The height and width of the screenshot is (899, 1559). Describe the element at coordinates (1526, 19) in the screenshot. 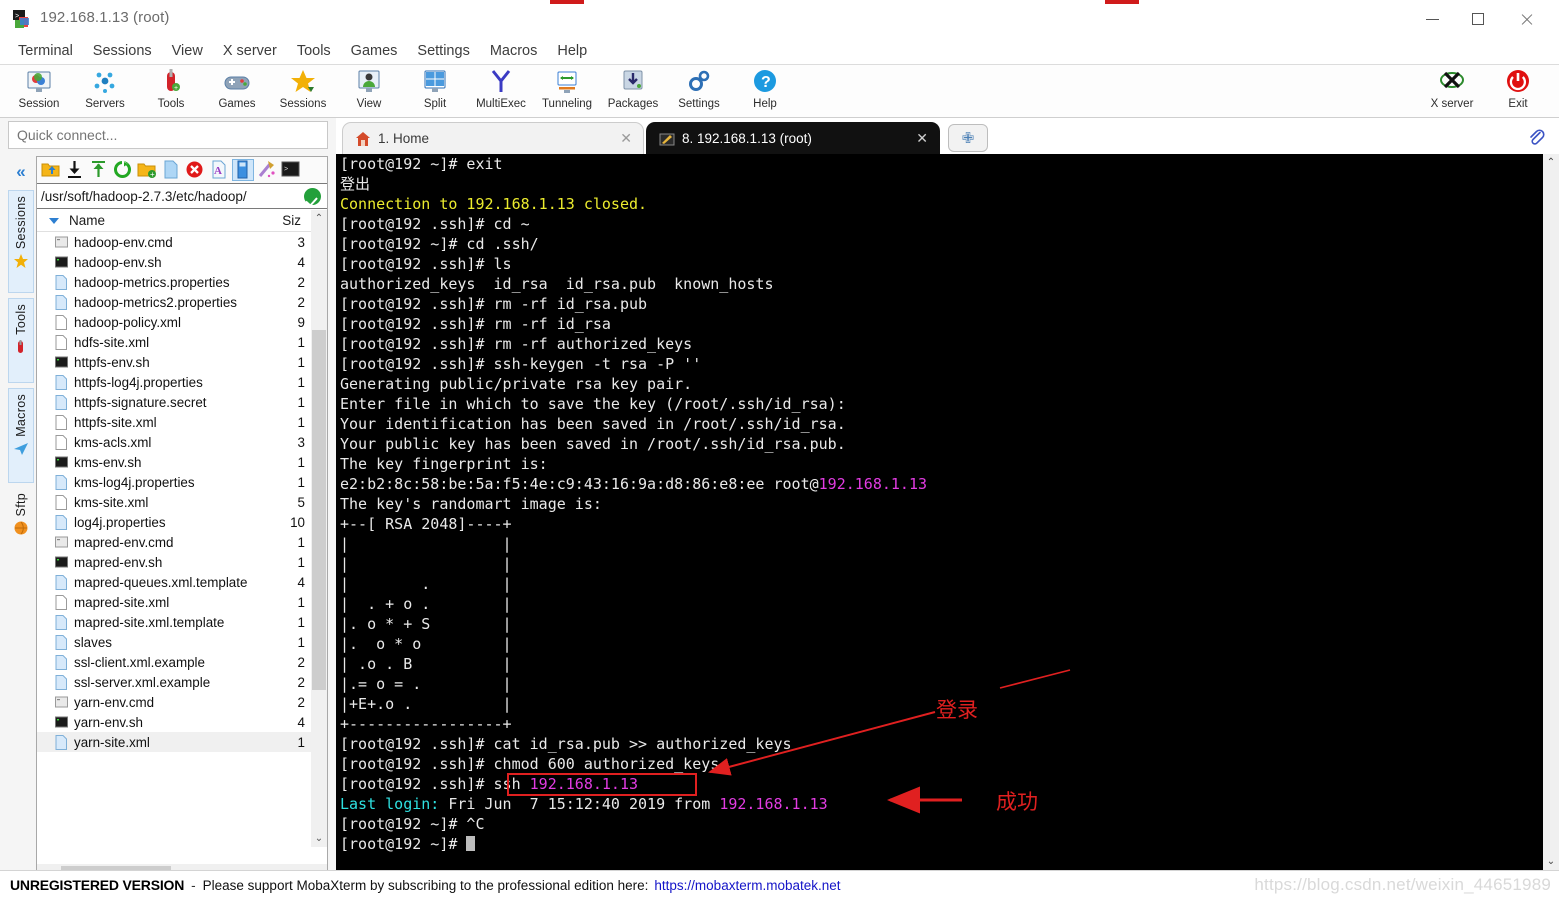

I see `close-button` at that location.